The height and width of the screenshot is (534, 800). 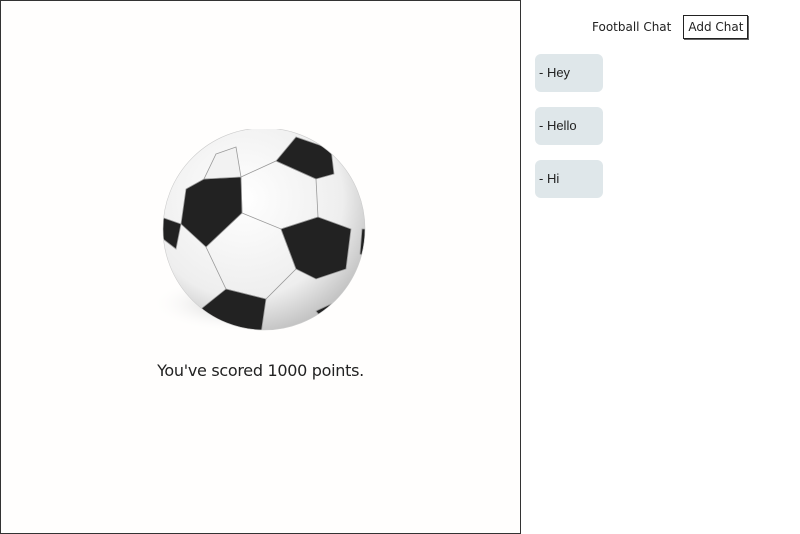 I want to click on message-bubble: - Hello, so click(x=569, y=126).